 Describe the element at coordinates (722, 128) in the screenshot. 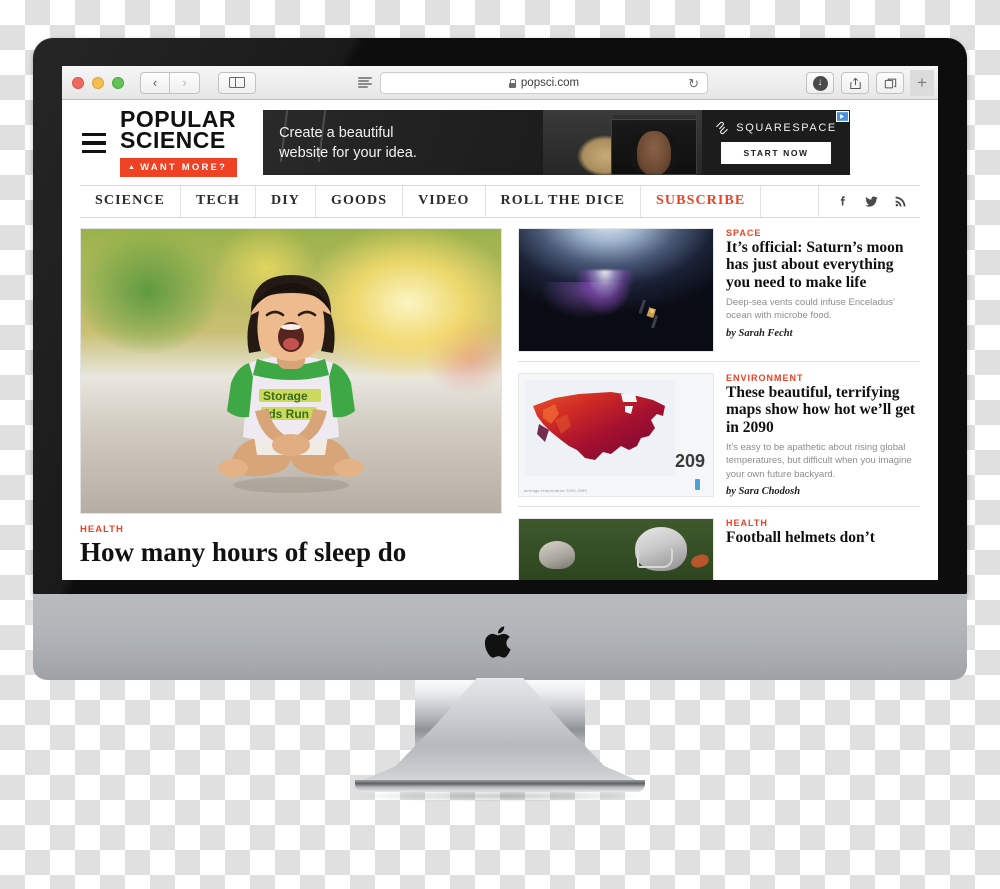

I see `squarespace-logo-icon` at that location.